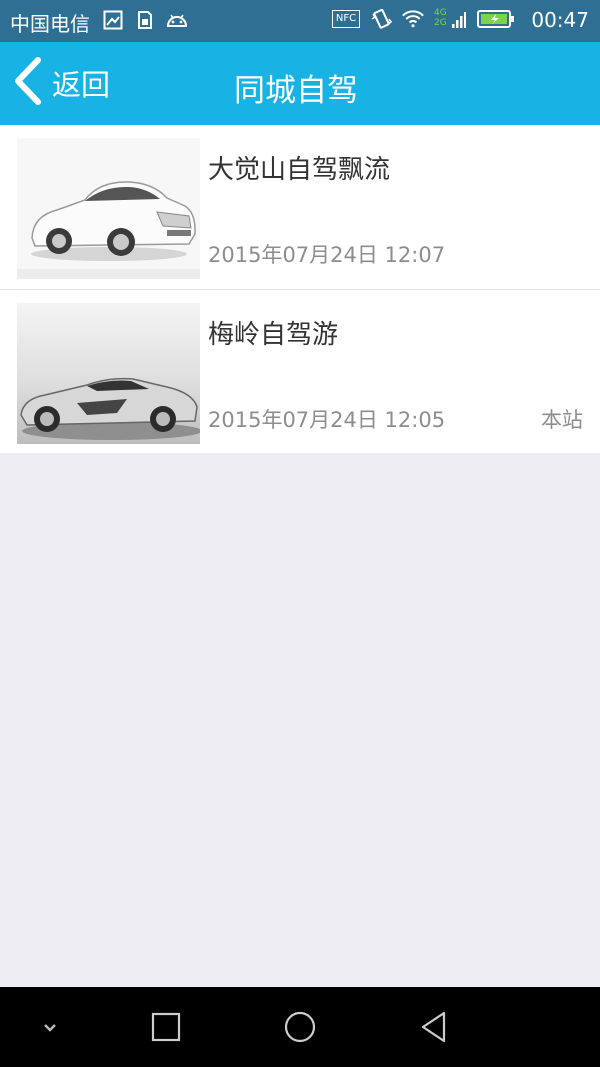 The image size is (600, 1067). I want to click on app-header: 返回 同城自驾, so click(300, 83).